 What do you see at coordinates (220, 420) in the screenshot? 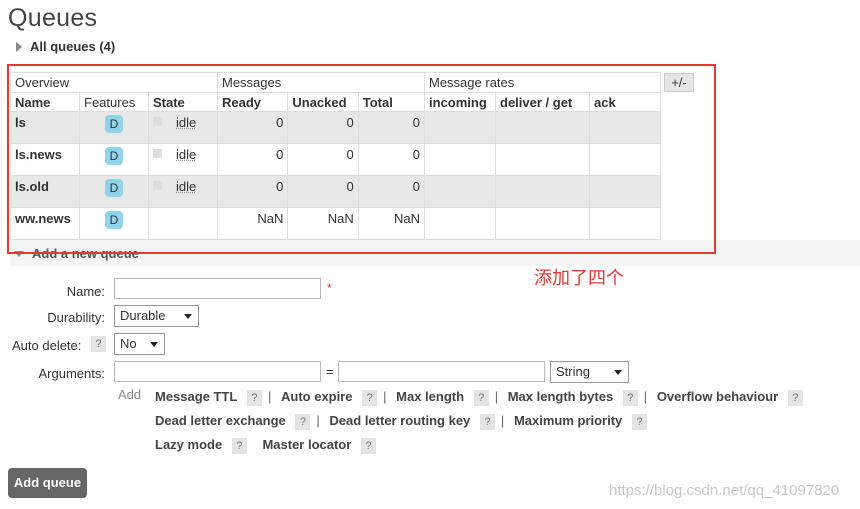
I see `arg-dead-letter-exchange-link: Dead letter exchange` at bounding box center [220, 420].